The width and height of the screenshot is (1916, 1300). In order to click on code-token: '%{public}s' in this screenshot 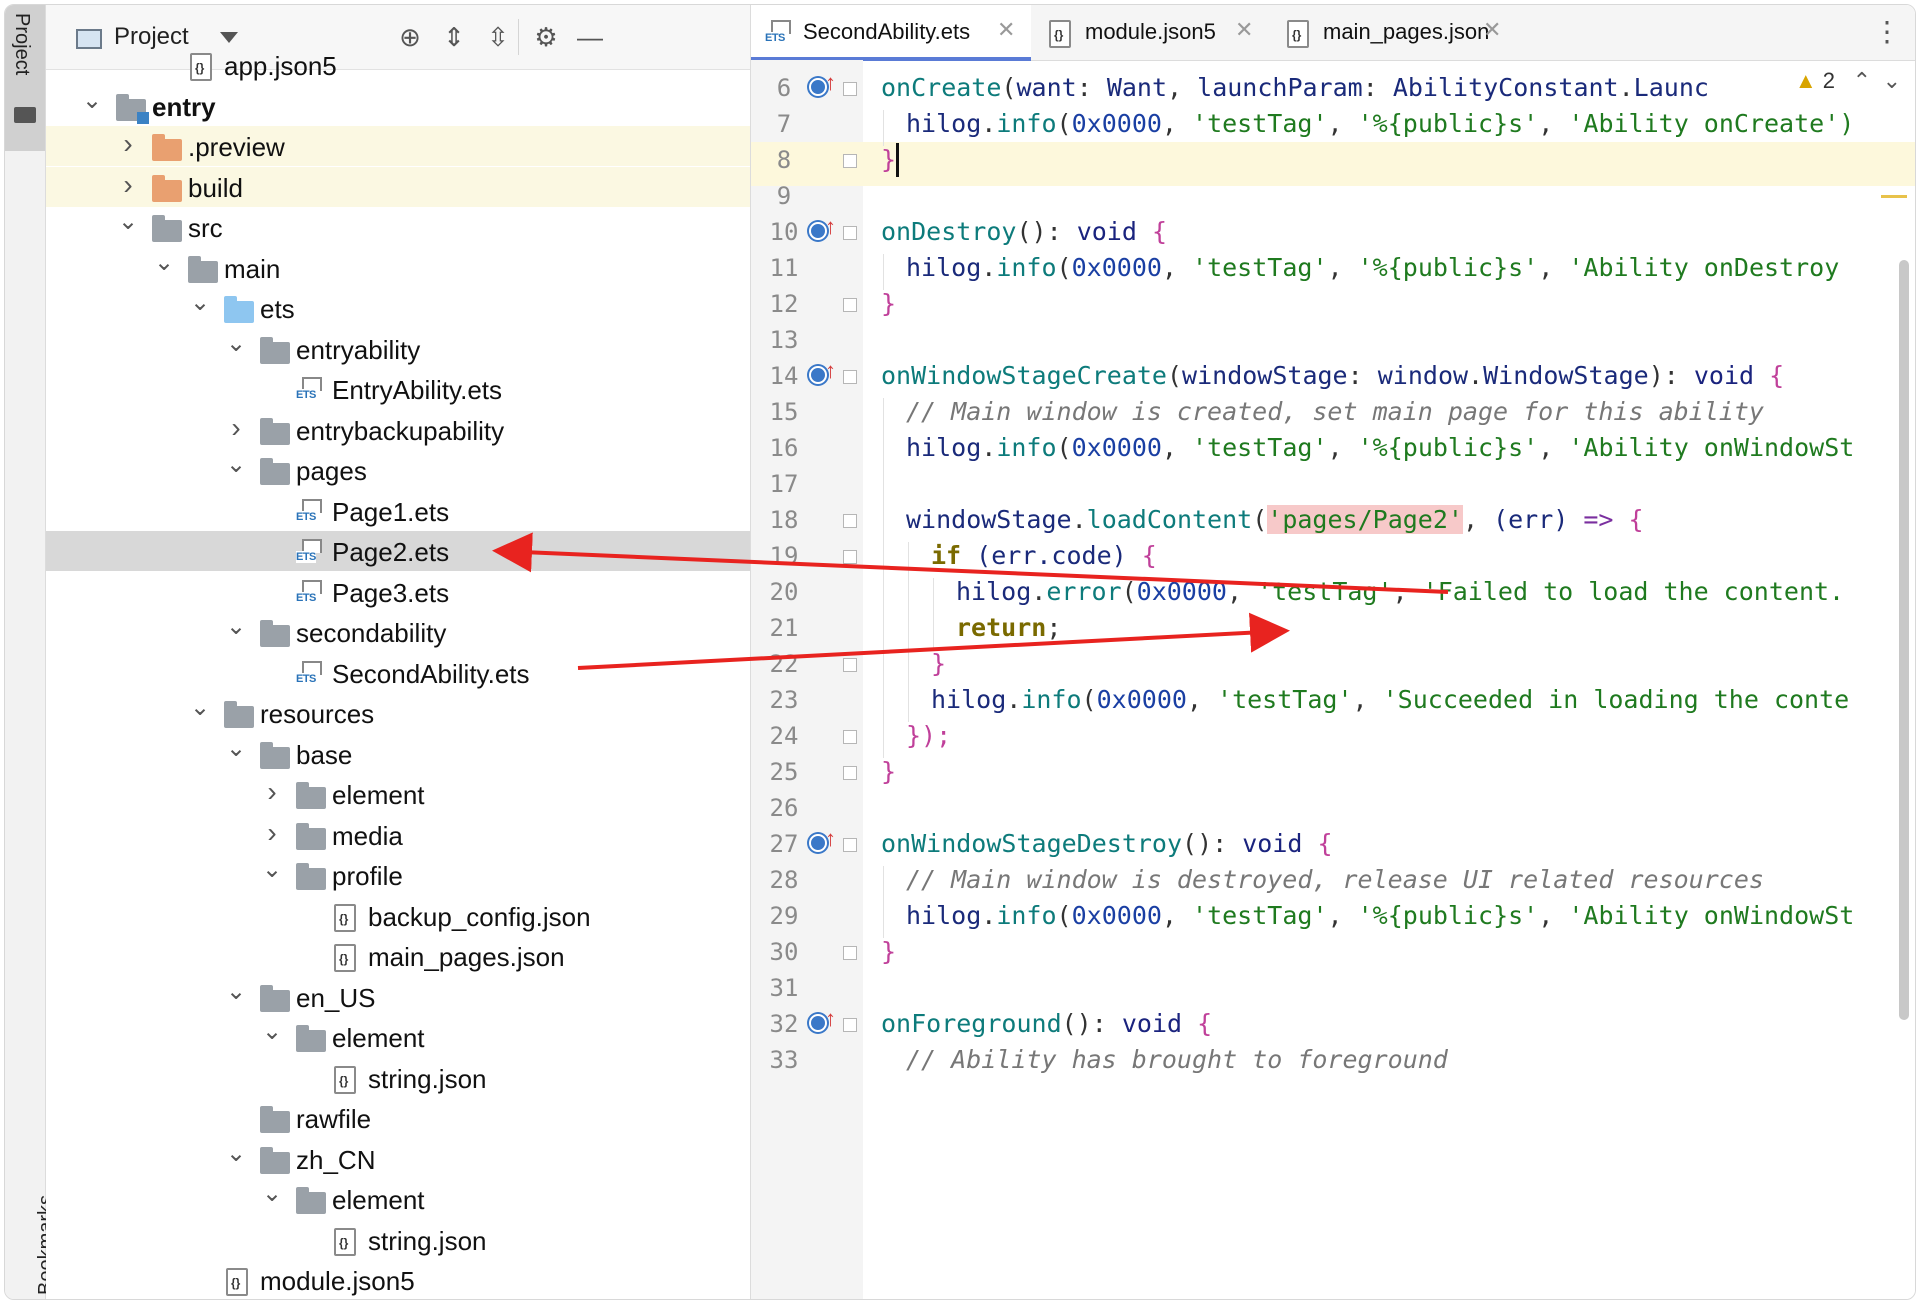, I will do `click(1448, 267)`.